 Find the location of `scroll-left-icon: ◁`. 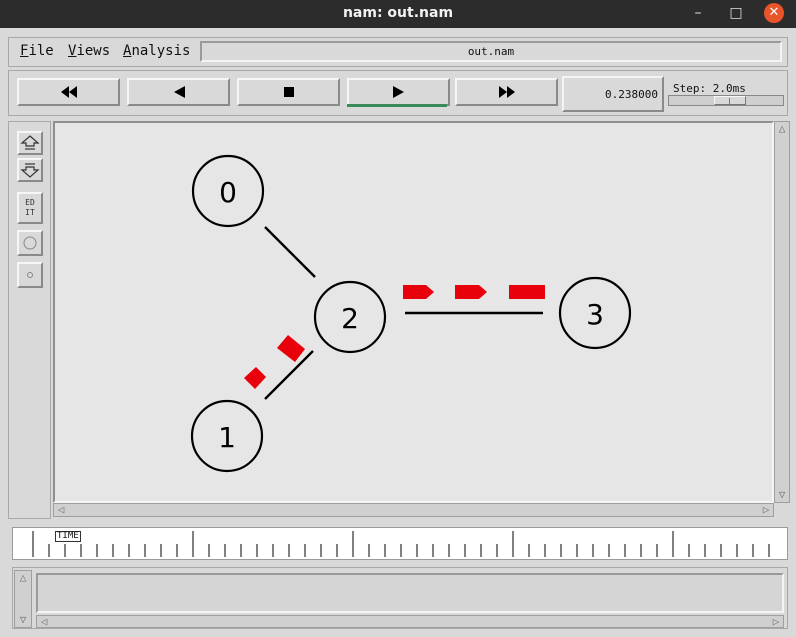

scroll-left-icon: ◁ is located at coordinates (61, 510).